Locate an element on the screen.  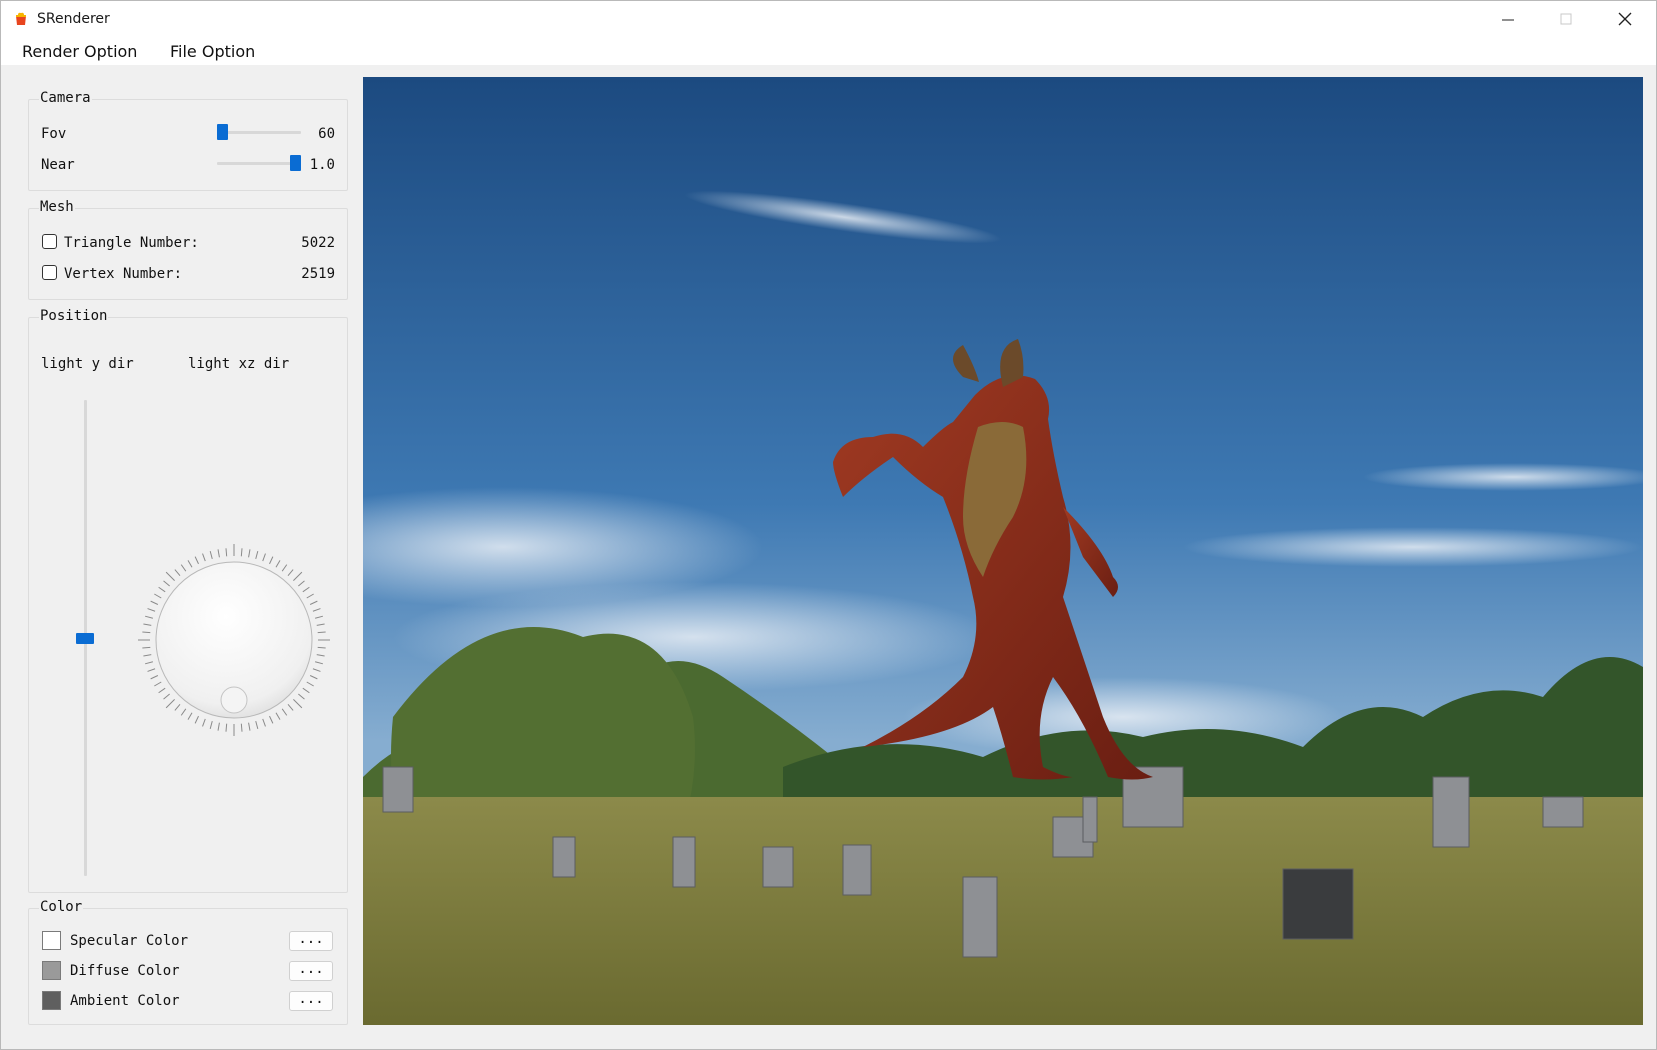
triangle-label: Triangle Number: is located at coordinates (131, 243).